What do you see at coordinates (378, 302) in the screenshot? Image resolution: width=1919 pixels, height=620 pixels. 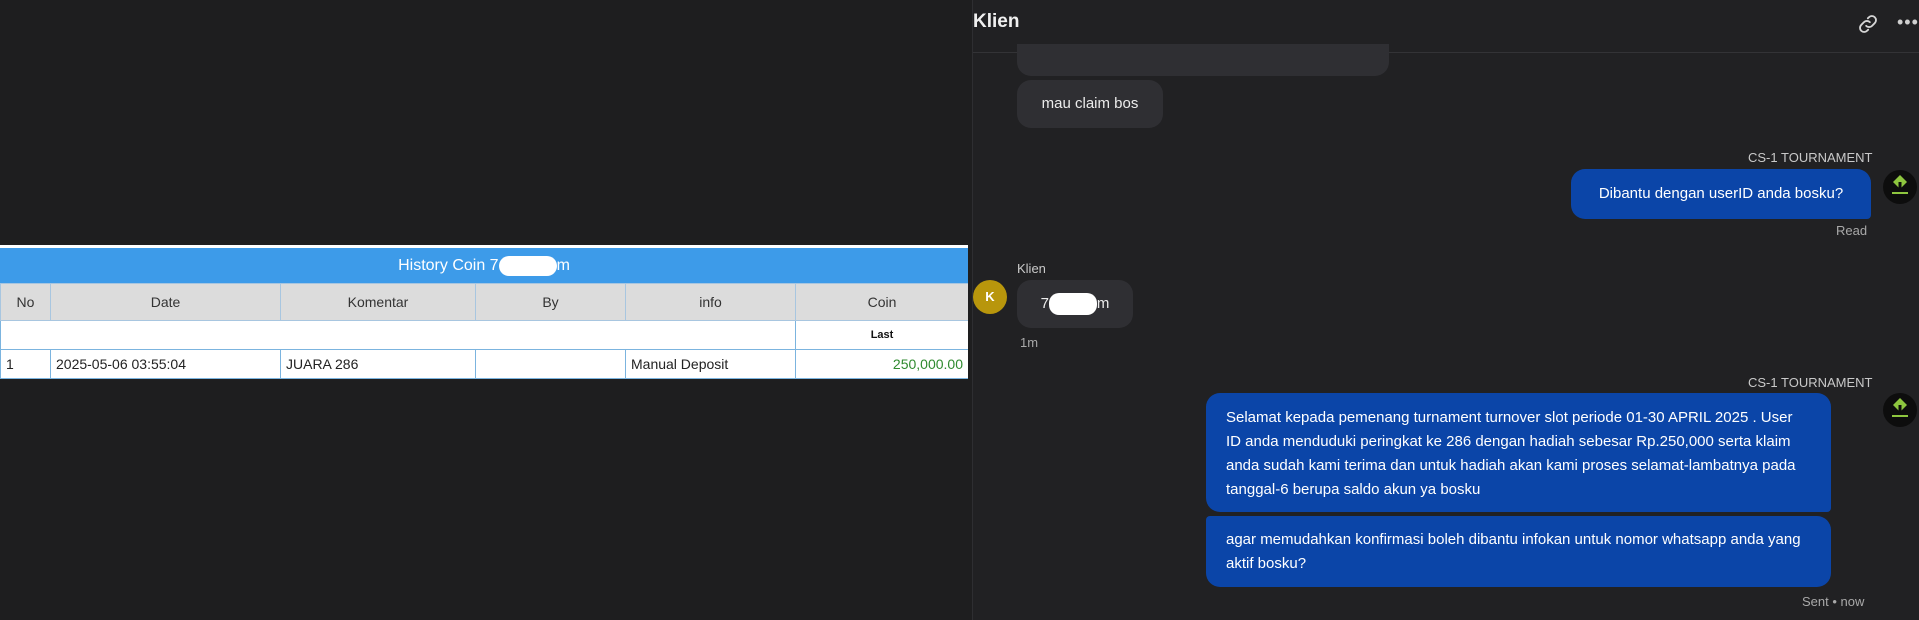 I see `column-header-komentar: Komentar` at bounding box center [378, 302].